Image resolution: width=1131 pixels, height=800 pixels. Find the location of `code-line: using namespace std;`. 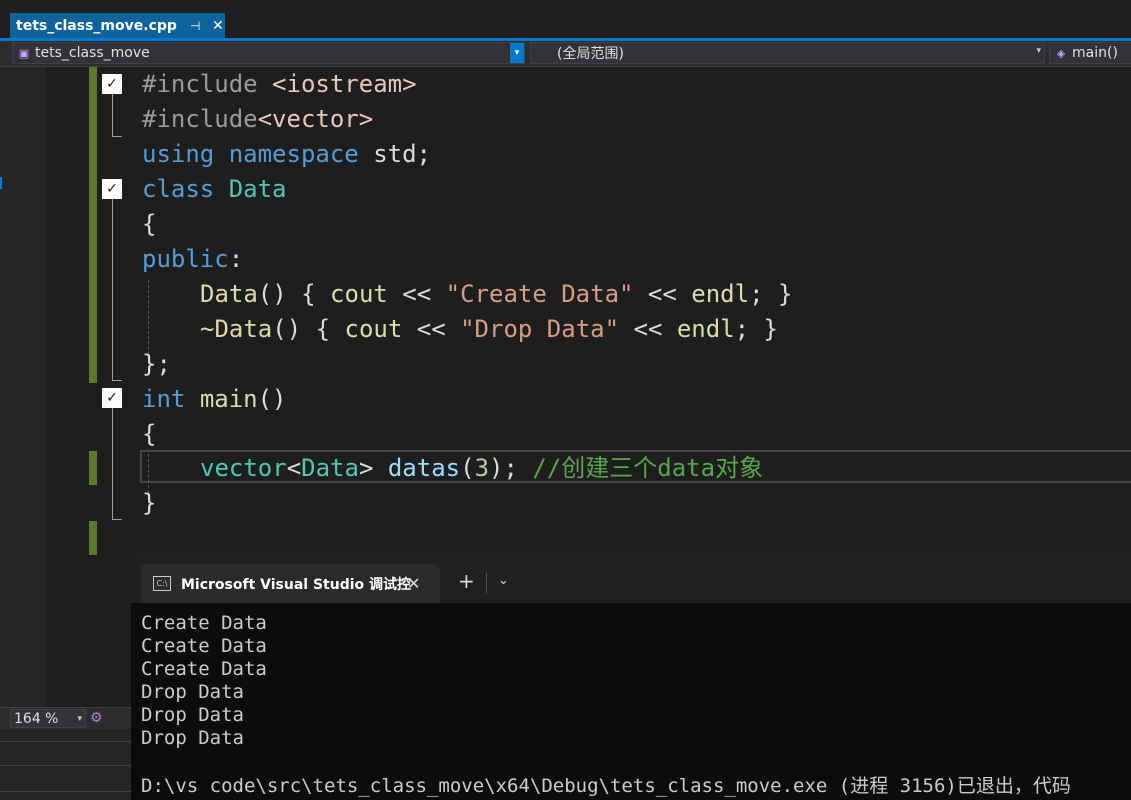

code-line: using namespace std; is located at coordinates (286, 154).